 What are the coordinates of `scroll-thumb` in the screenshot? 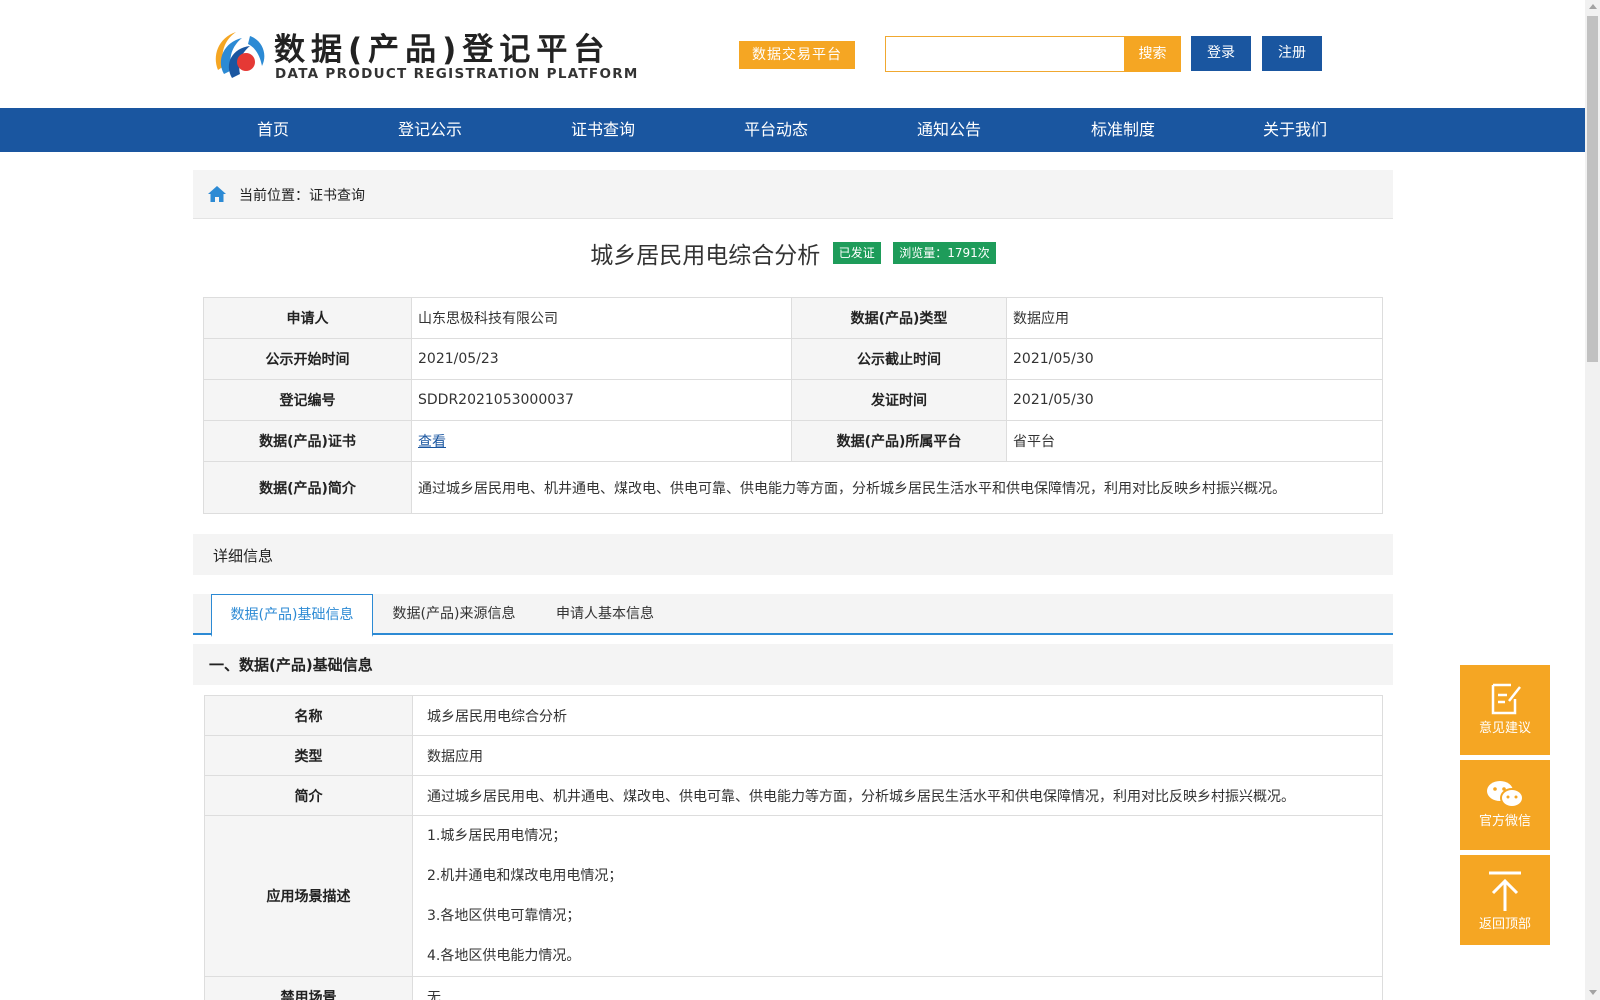 It's located at (1592, 189).